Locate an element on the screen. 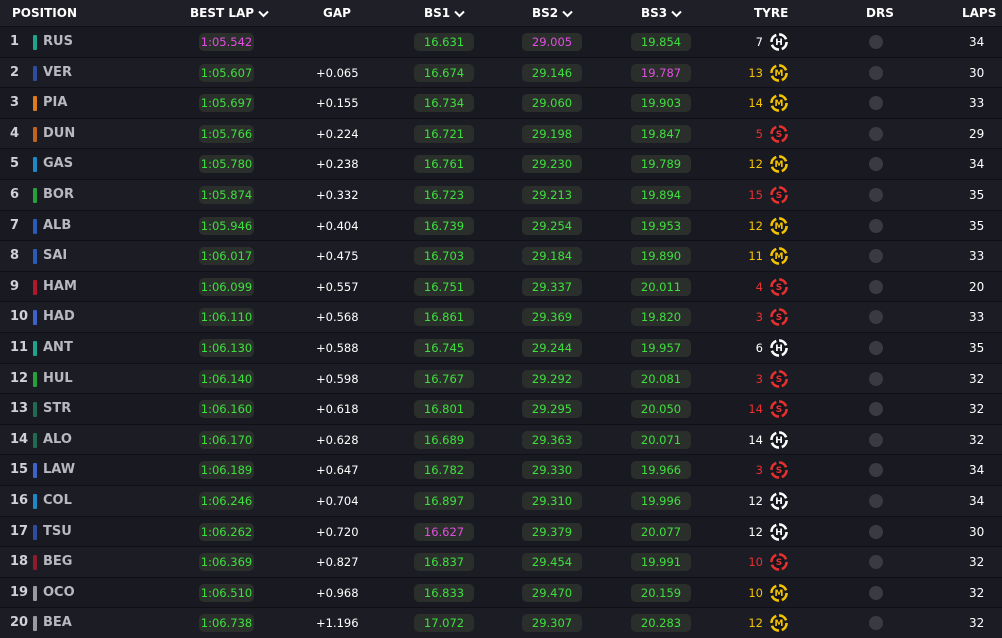  header-bs1: BS1 is located at coordinates (444, 13).